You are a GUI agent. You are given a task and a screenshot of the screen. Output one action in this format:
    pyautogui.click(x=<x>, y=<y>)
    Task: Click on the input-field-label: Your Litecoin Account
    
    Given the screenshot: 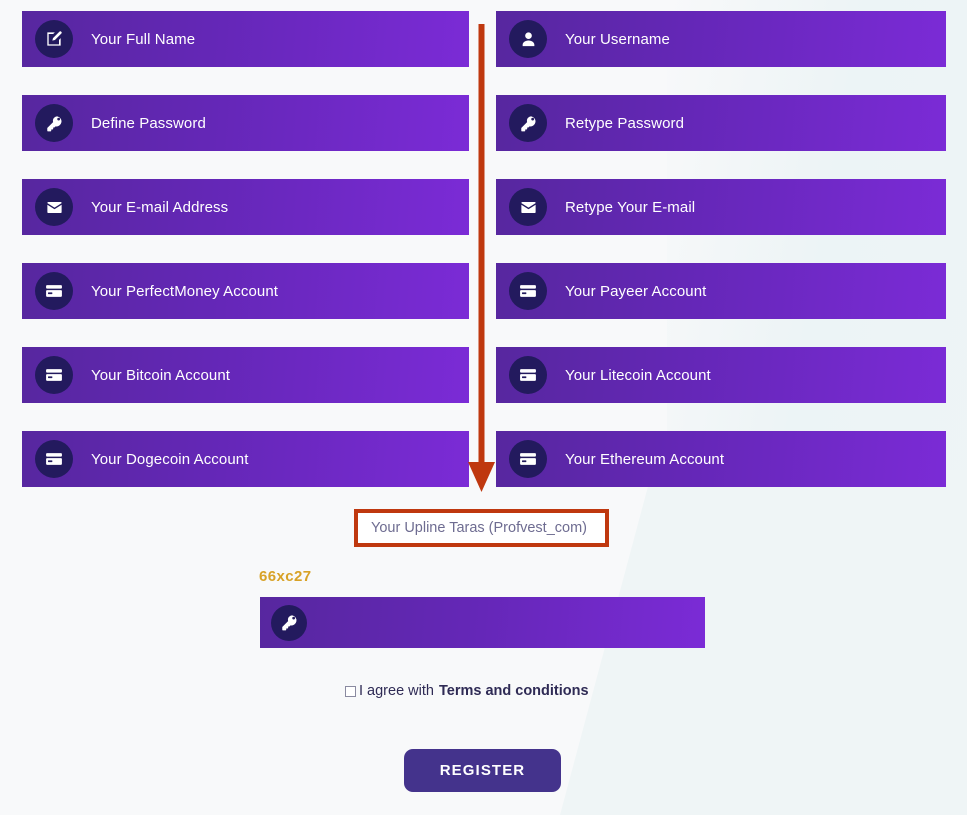 What is the action you would take?
    pyautogui.click(x=638, y=375)
    